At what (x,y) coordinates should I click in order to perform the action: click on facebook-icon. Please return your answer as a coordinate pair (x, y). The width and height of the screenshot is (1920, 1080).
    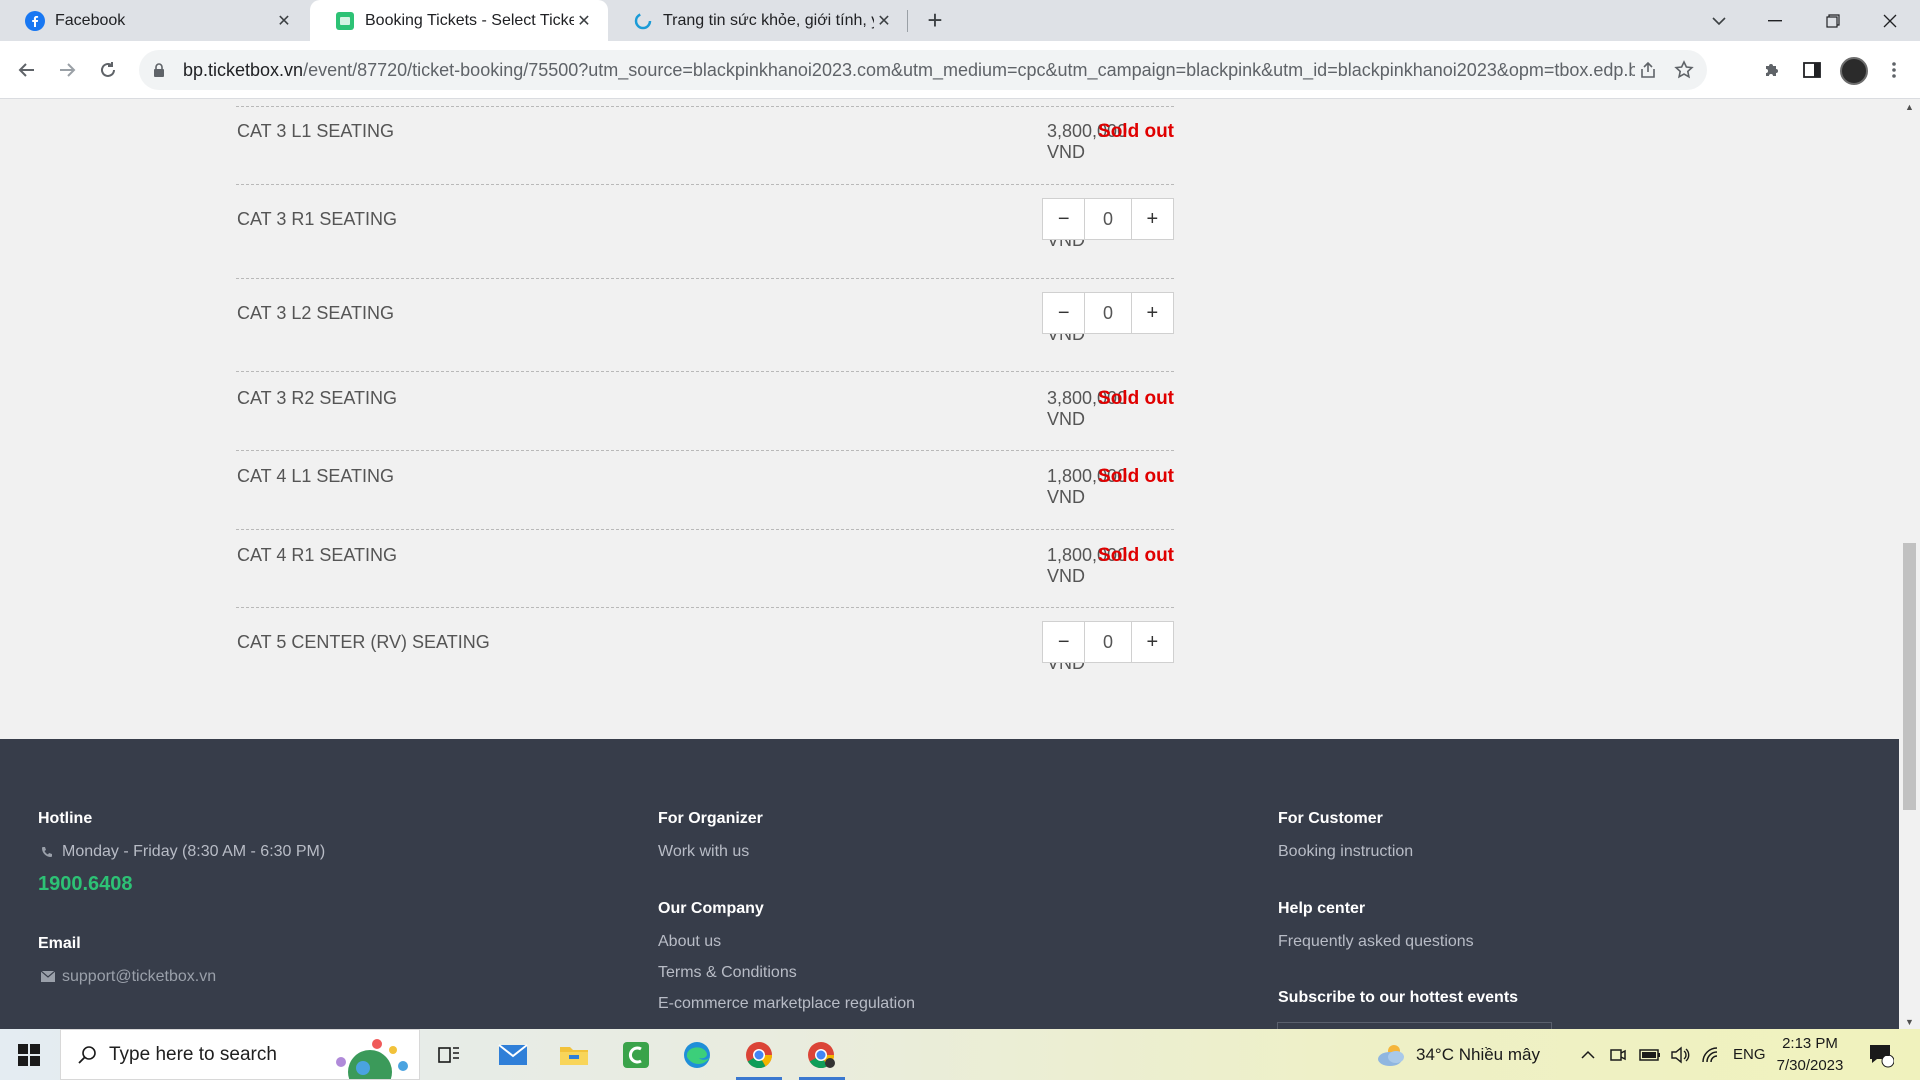
    Looking at the image, I should click on (35, 20).